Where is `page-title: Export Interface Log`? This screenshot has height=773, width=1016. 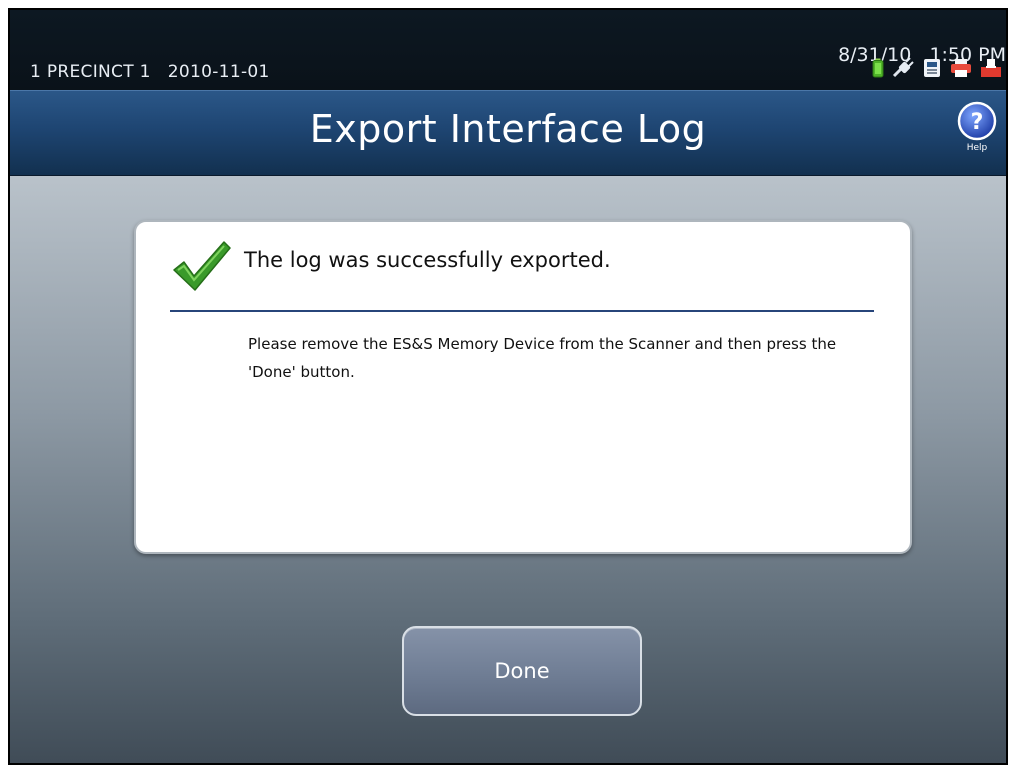
page-title: Export Interface Log is located at coordinates (508, 129).